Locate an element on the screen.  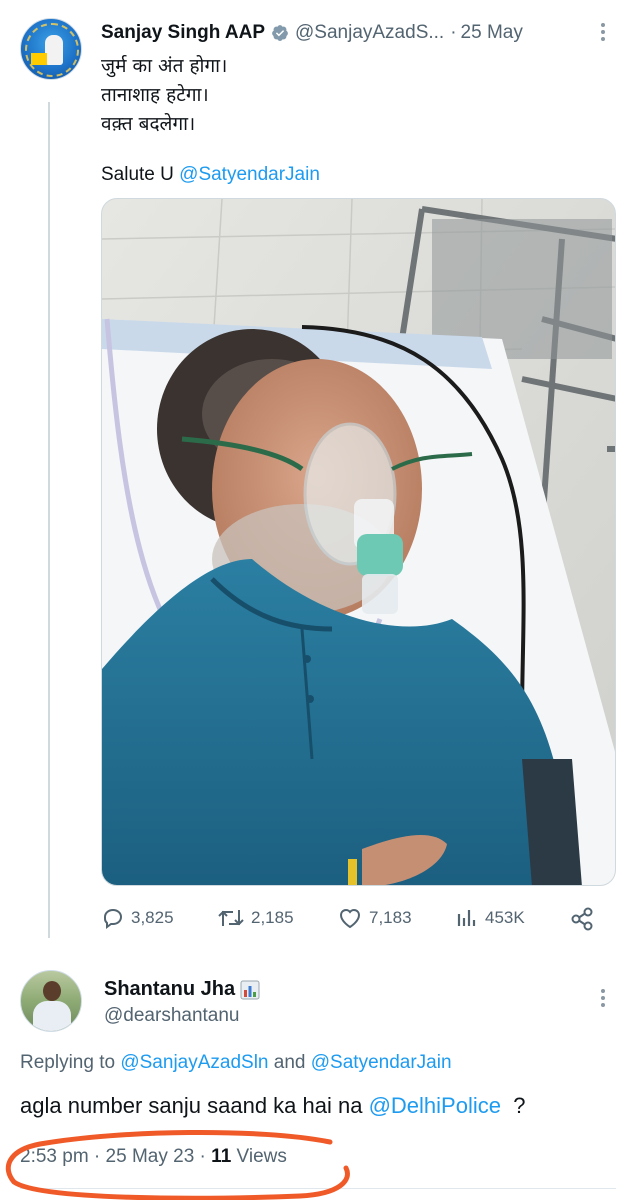
reply-count: 3,825 is located at coordinates (152, 917).